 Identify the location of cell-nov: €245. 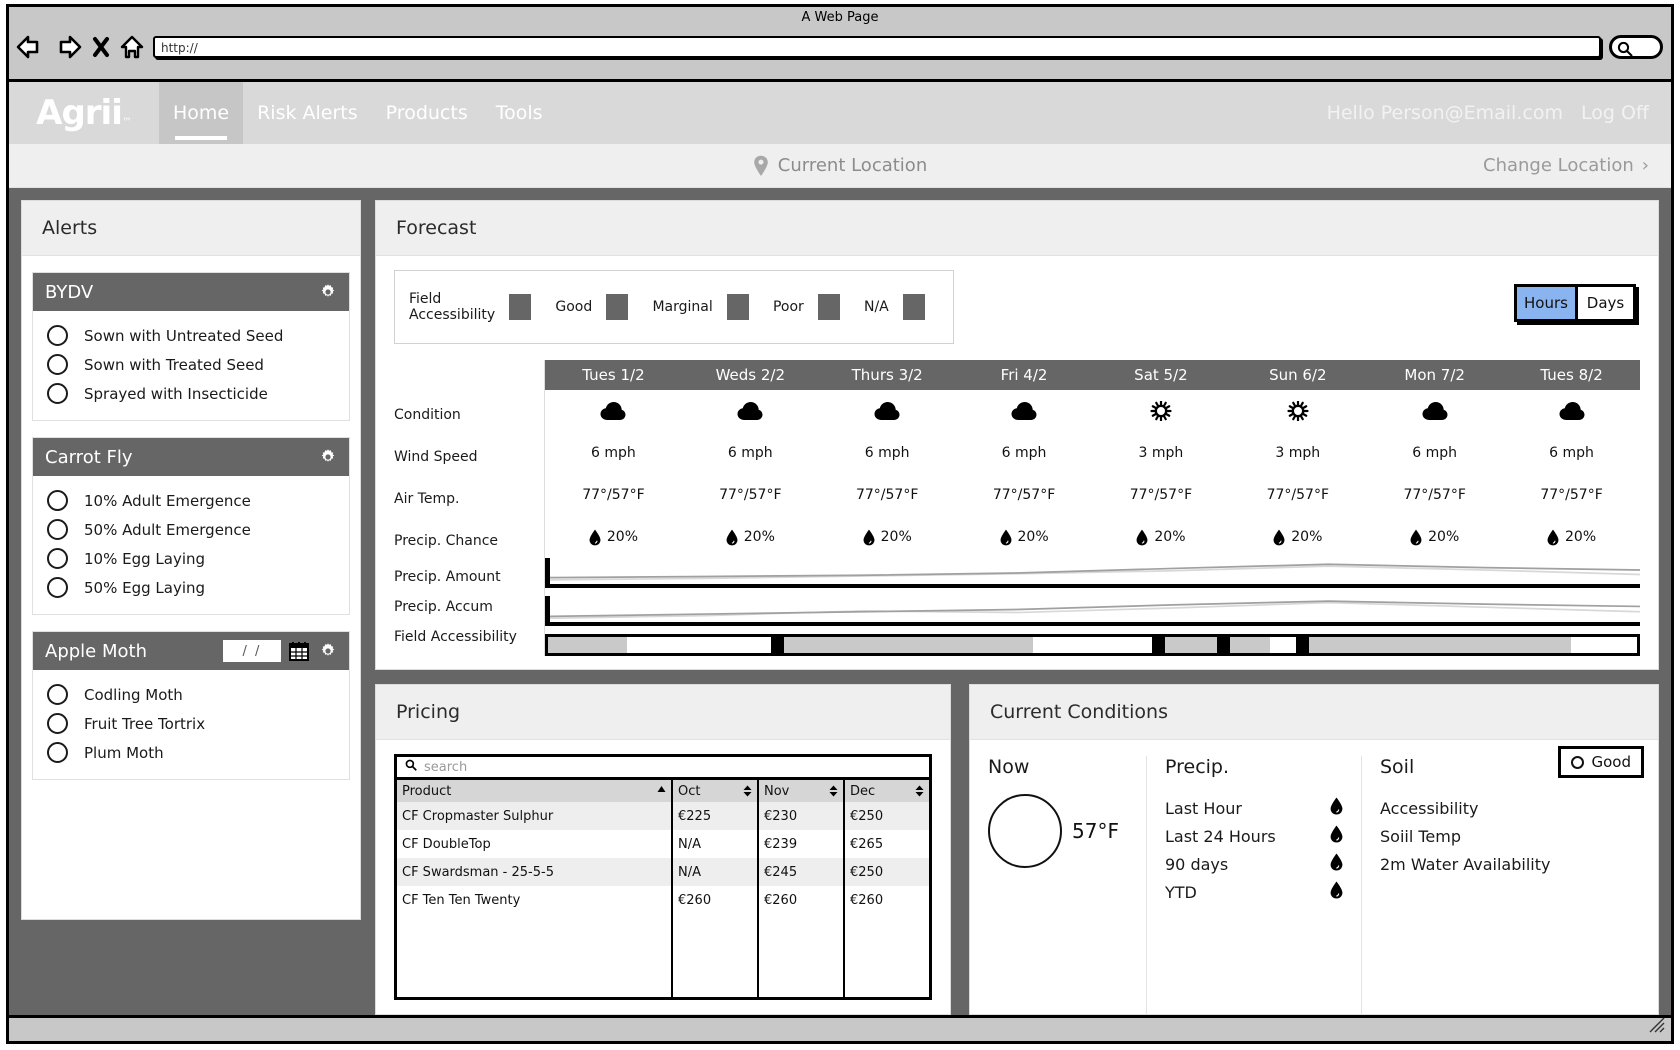
(802, 872).